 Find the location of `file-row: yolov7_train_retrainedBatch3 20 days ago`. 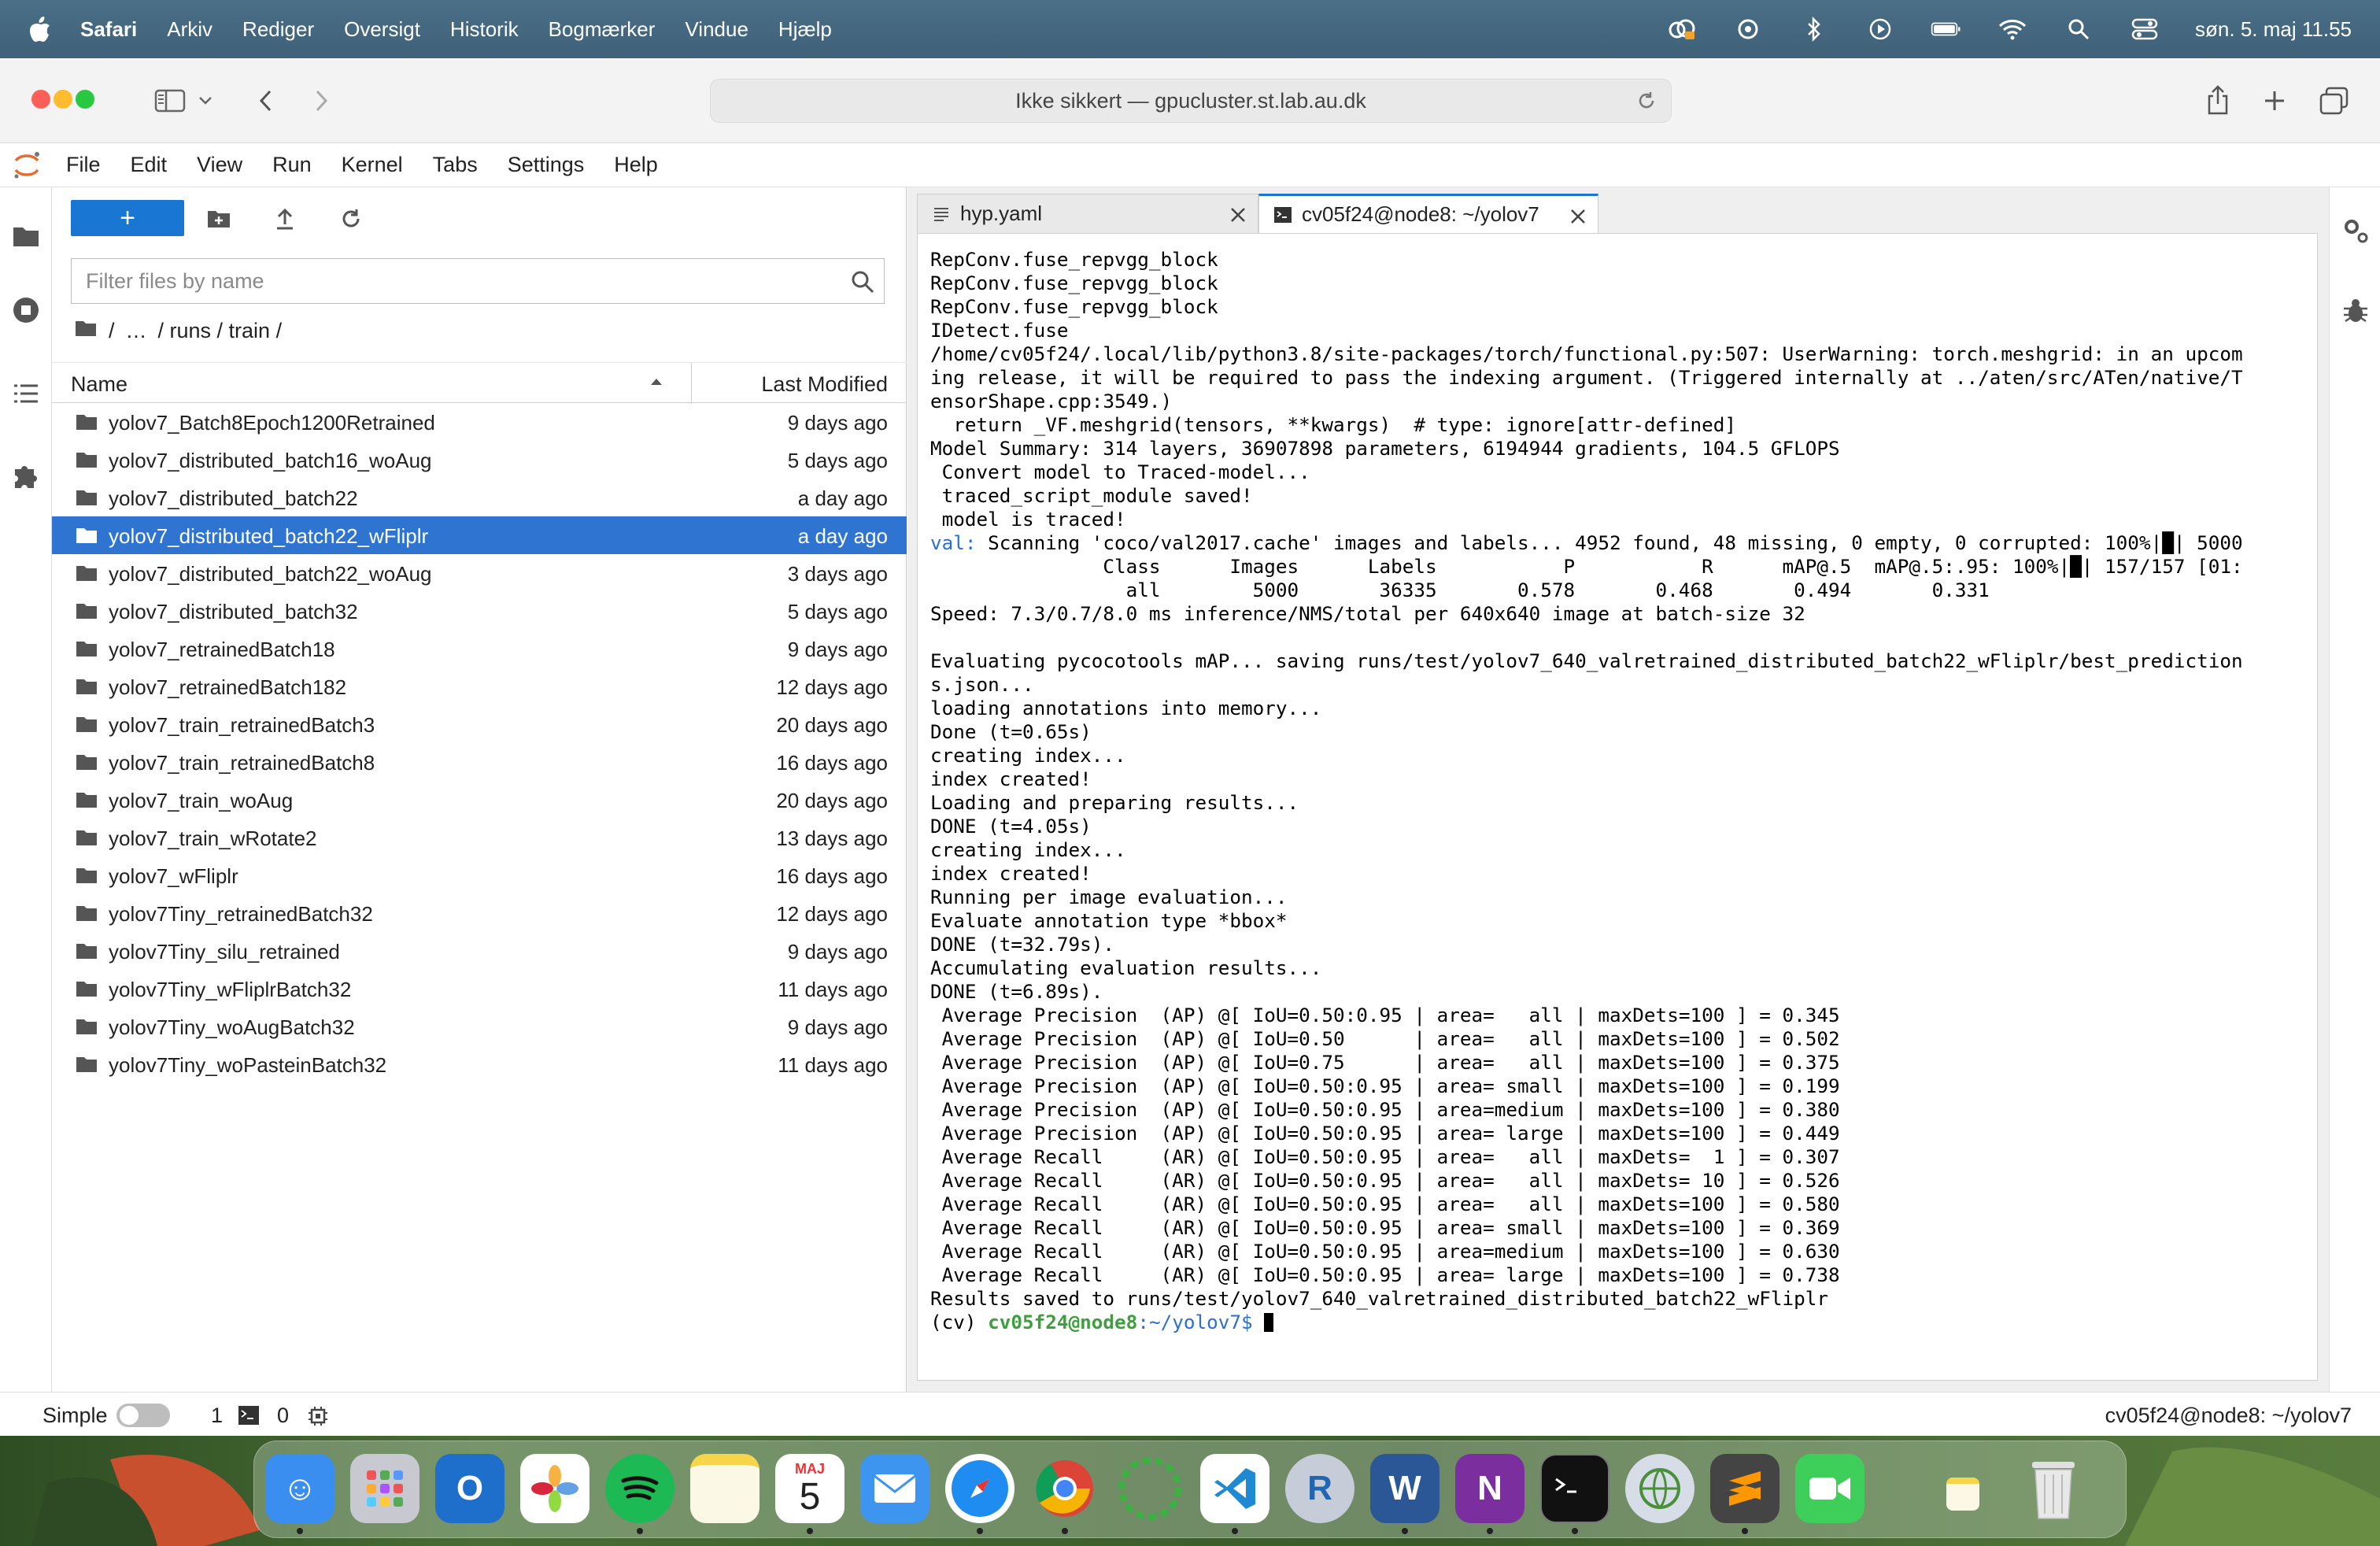

file-row: yolov7_train_retrainedBatch3 20 days ago is located at coordinates (480, 724).